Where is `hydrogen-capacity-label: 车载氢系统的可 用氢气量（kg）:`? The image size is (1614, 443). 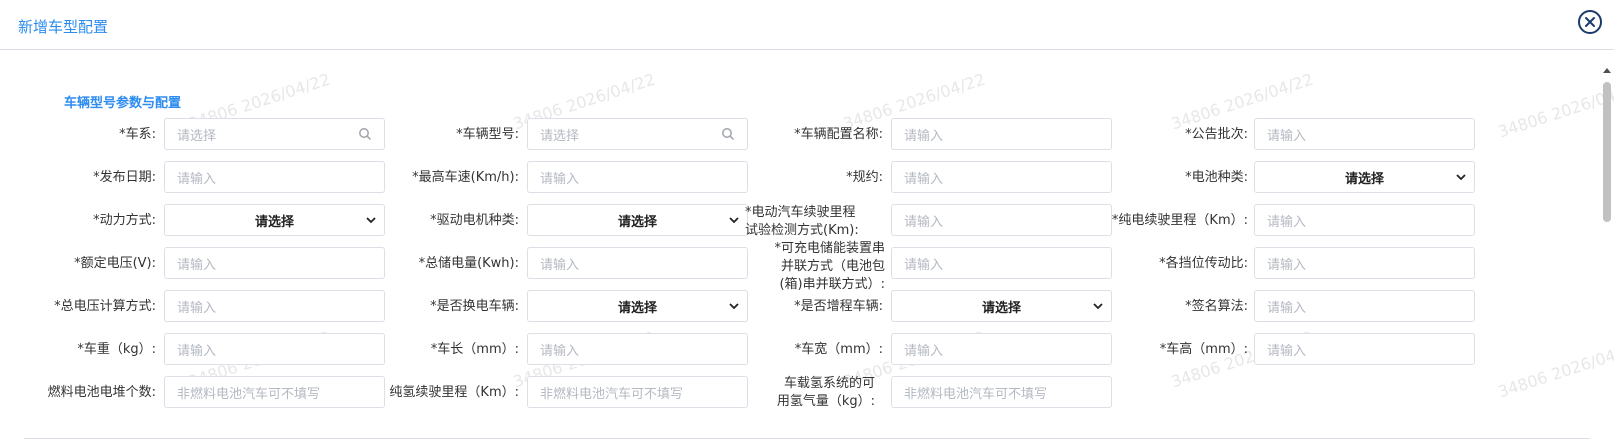
hydrogen-capacity-label: 车载氢系统的可 用氢气量（kg）: is located at coordinates (810, 395).